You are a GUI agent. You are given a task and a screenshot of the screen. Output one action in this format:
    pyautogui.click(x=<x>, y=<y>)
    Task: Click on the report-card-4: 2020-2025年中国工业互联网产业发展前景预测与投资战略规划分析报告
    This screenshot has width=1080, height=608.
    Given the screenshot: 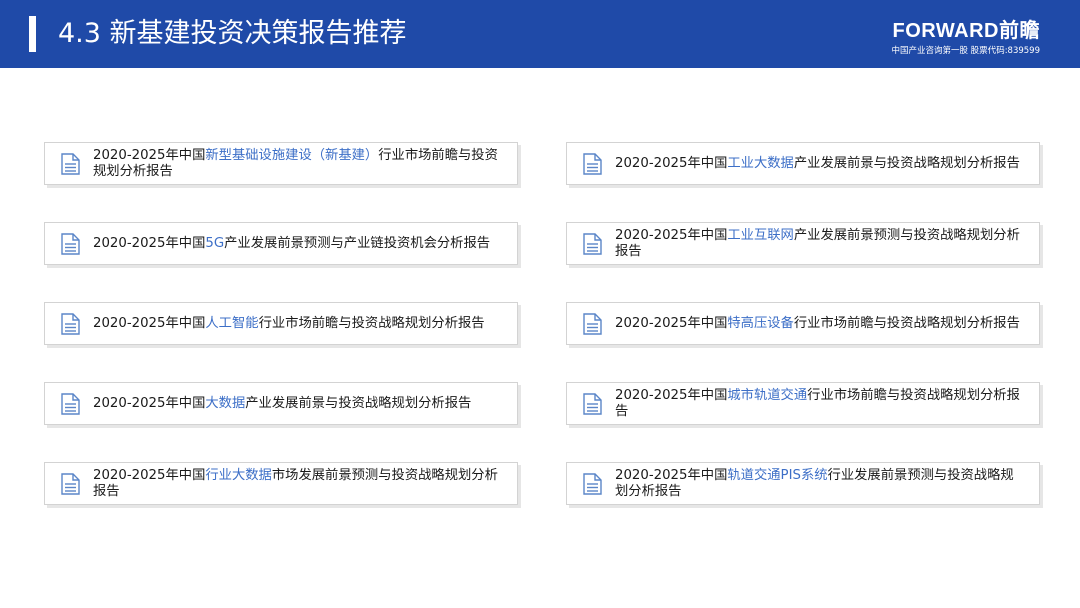 What is the action you would take?
    pyautogui.click(x=803, y=243)
    